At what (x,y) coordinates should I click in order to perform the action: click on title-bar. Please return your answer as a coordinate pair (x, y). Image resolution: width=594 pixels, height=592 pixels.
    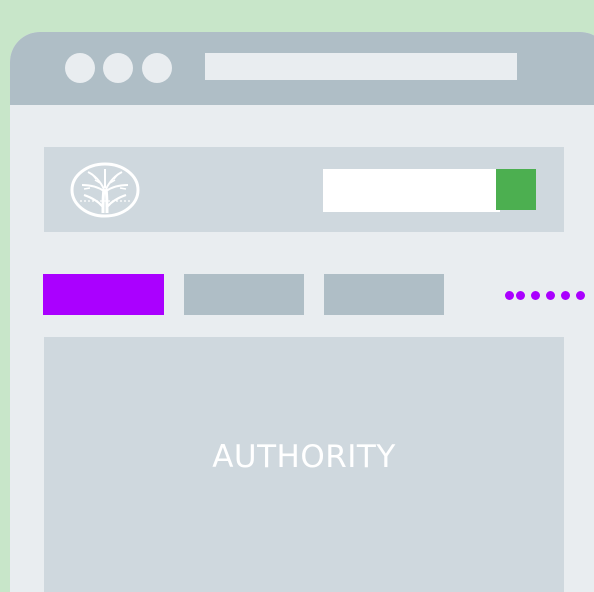
    Looking at the image, I should click on (302, 68).